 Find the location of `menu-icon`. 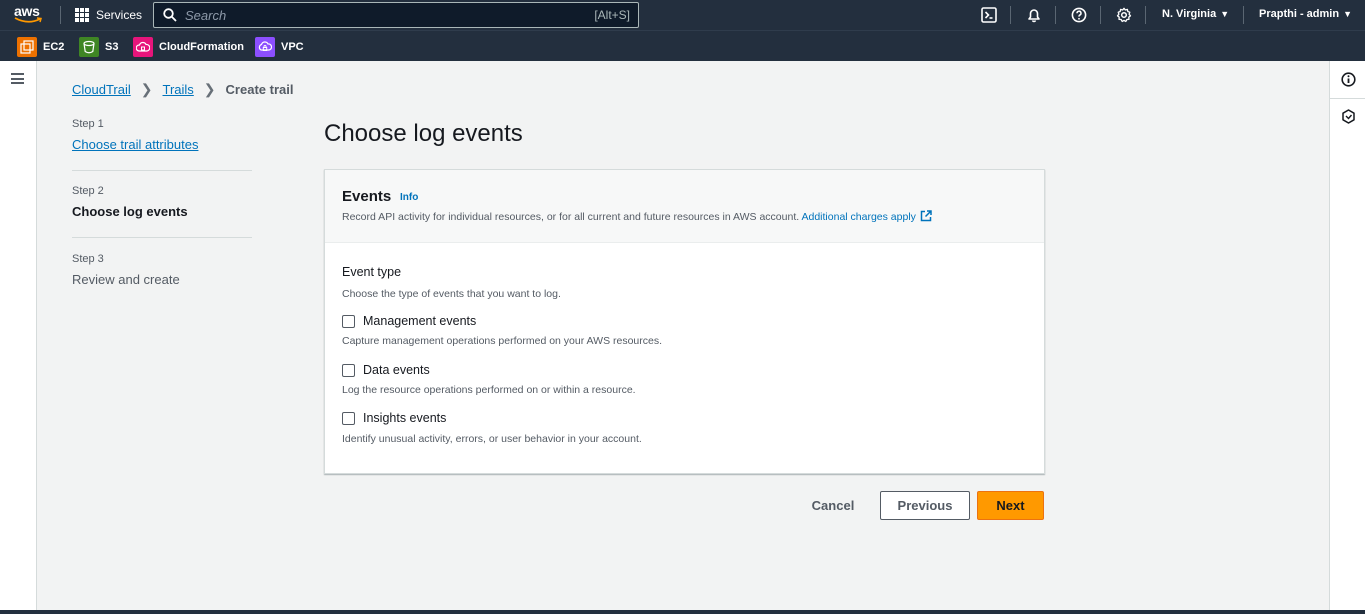

menu-icon is located at coordinates (17, 78).